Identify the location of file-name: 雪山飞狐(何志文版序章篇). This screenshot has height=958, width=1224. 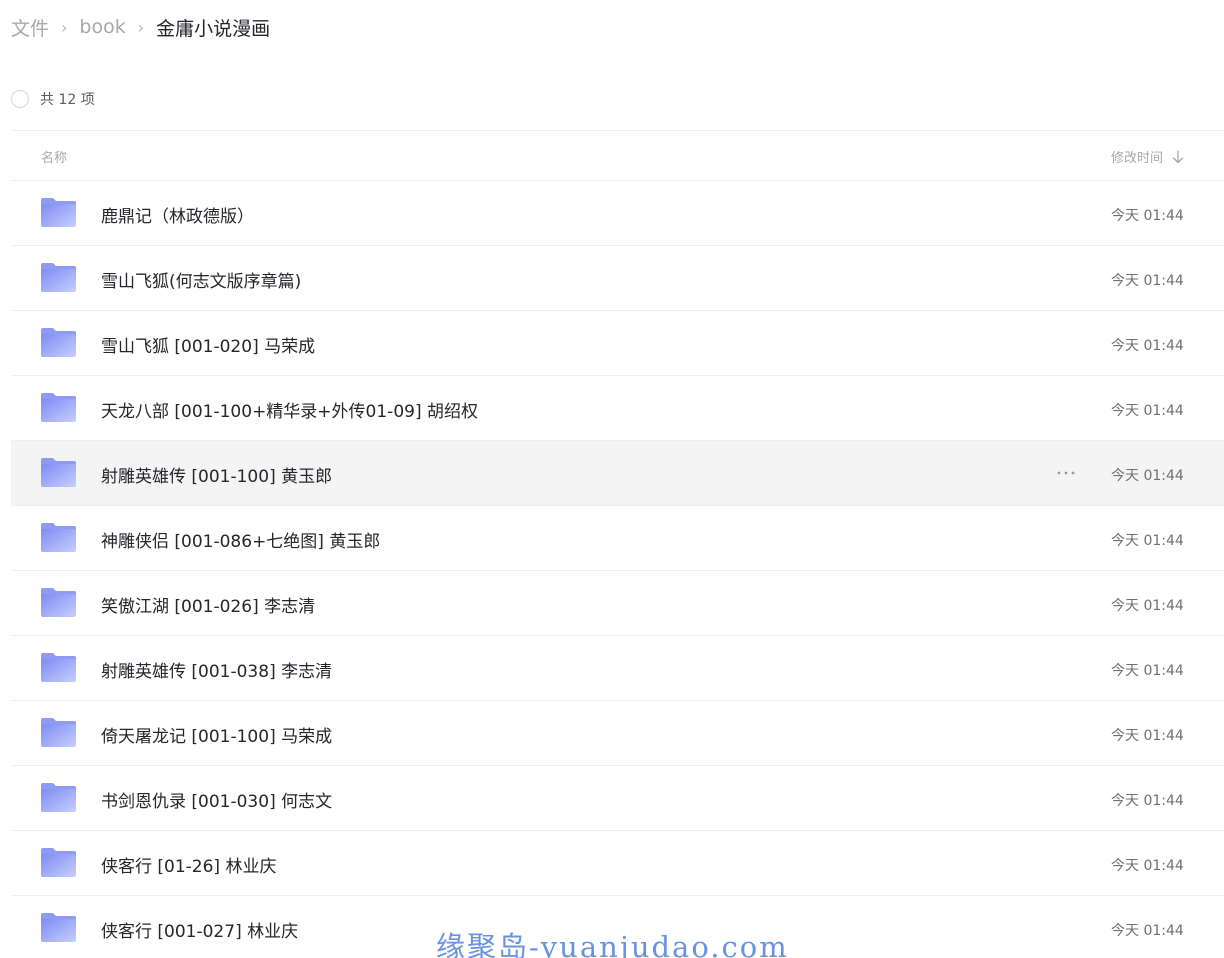
(201, 279).